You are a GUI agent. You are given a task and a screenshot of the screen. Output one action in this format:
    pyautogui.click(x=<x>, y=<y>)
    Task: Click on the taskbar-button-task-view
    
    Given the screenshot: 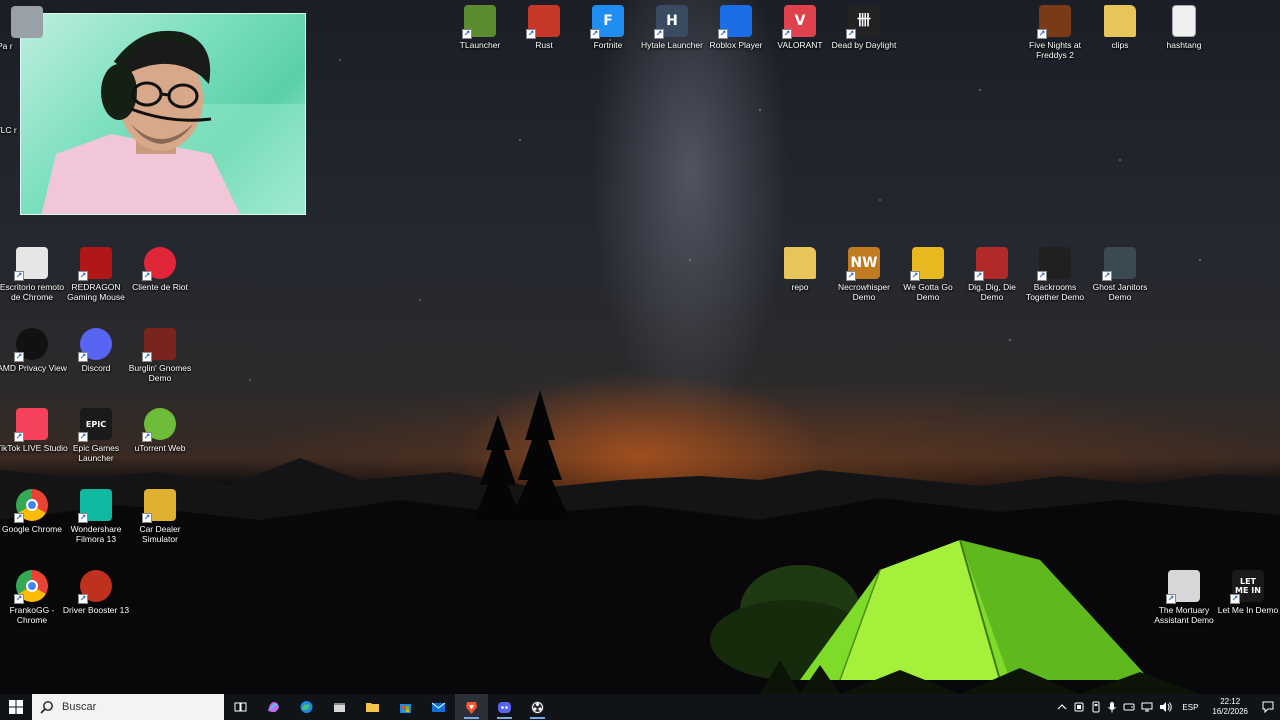 What is the action you would take?
    pyautogui.click(x=240, y=707)
    